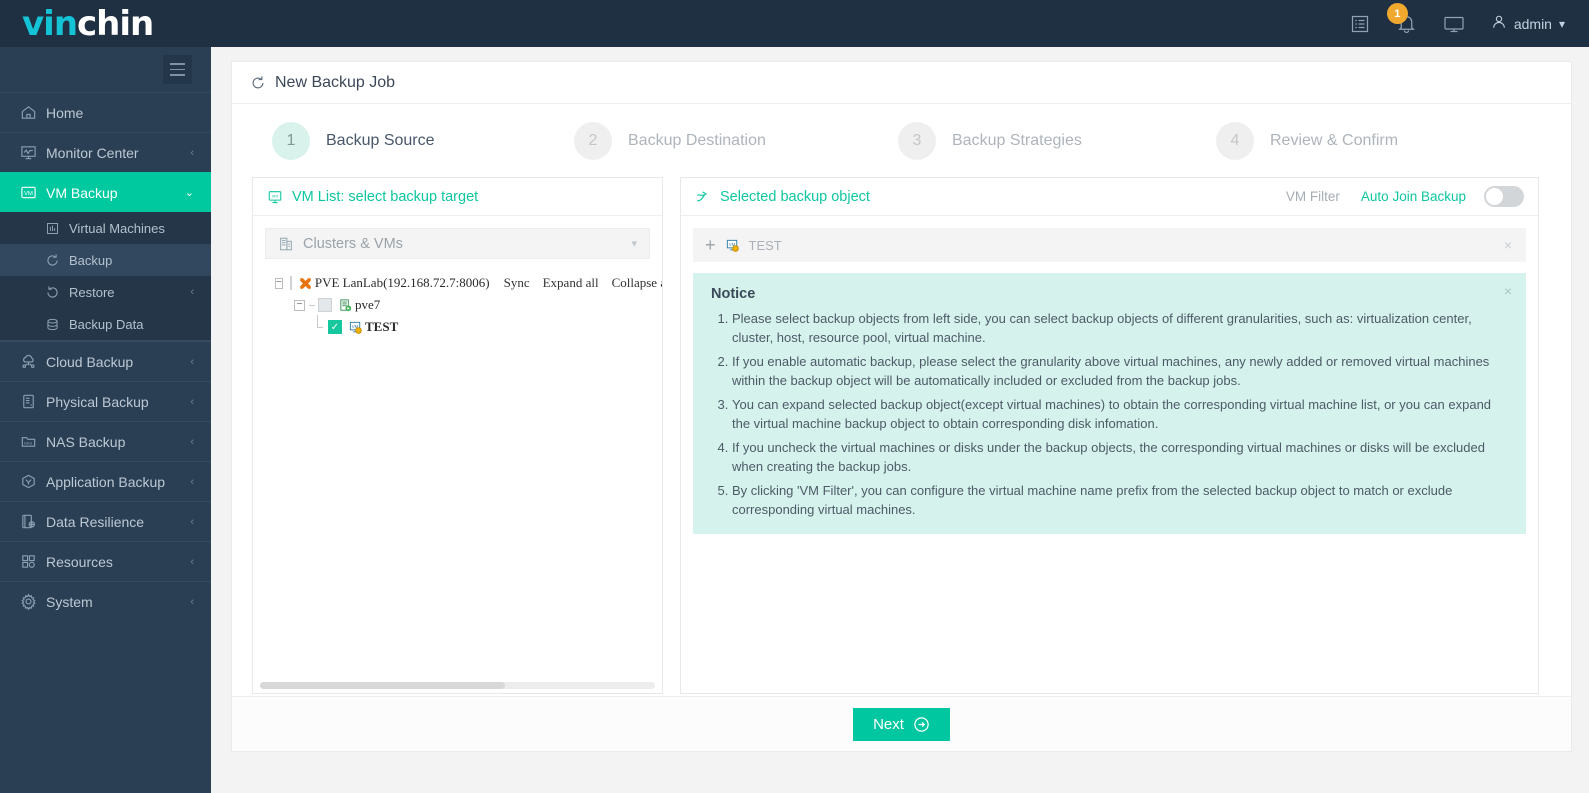  I want to click on tree-checkbox: ✓, so click(335, 327).